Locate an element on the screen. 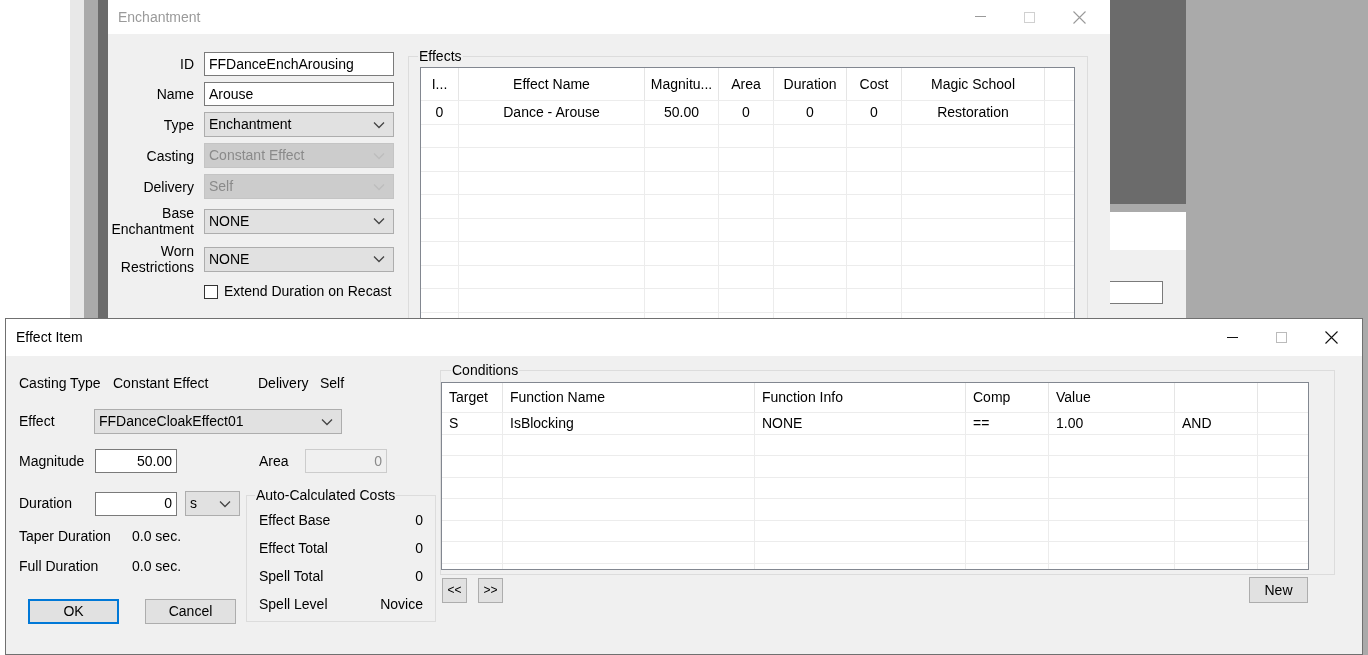 This screenshot has width=1368, height=655. field-label: Base Enchantment is located at coordinates (152, 221).